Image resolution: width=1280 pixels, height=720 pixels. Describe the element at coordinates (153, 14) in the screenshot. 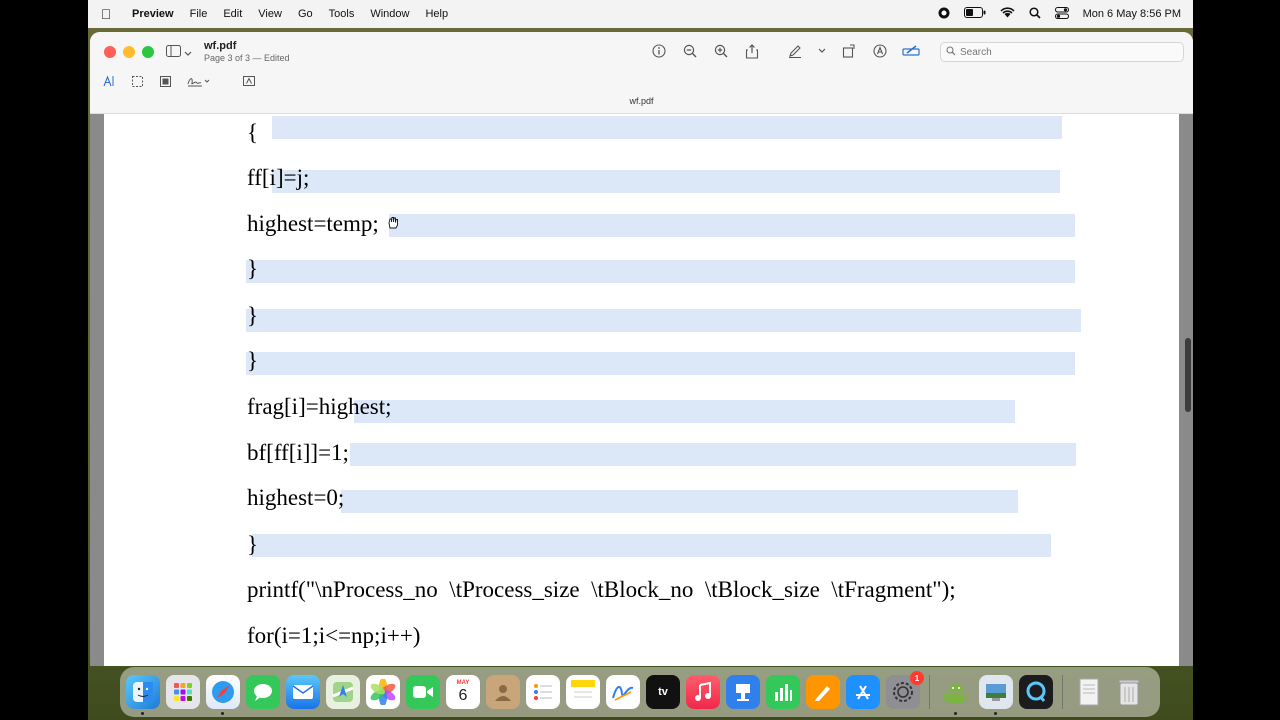

I see `menu-app-name: Preview` at that location.